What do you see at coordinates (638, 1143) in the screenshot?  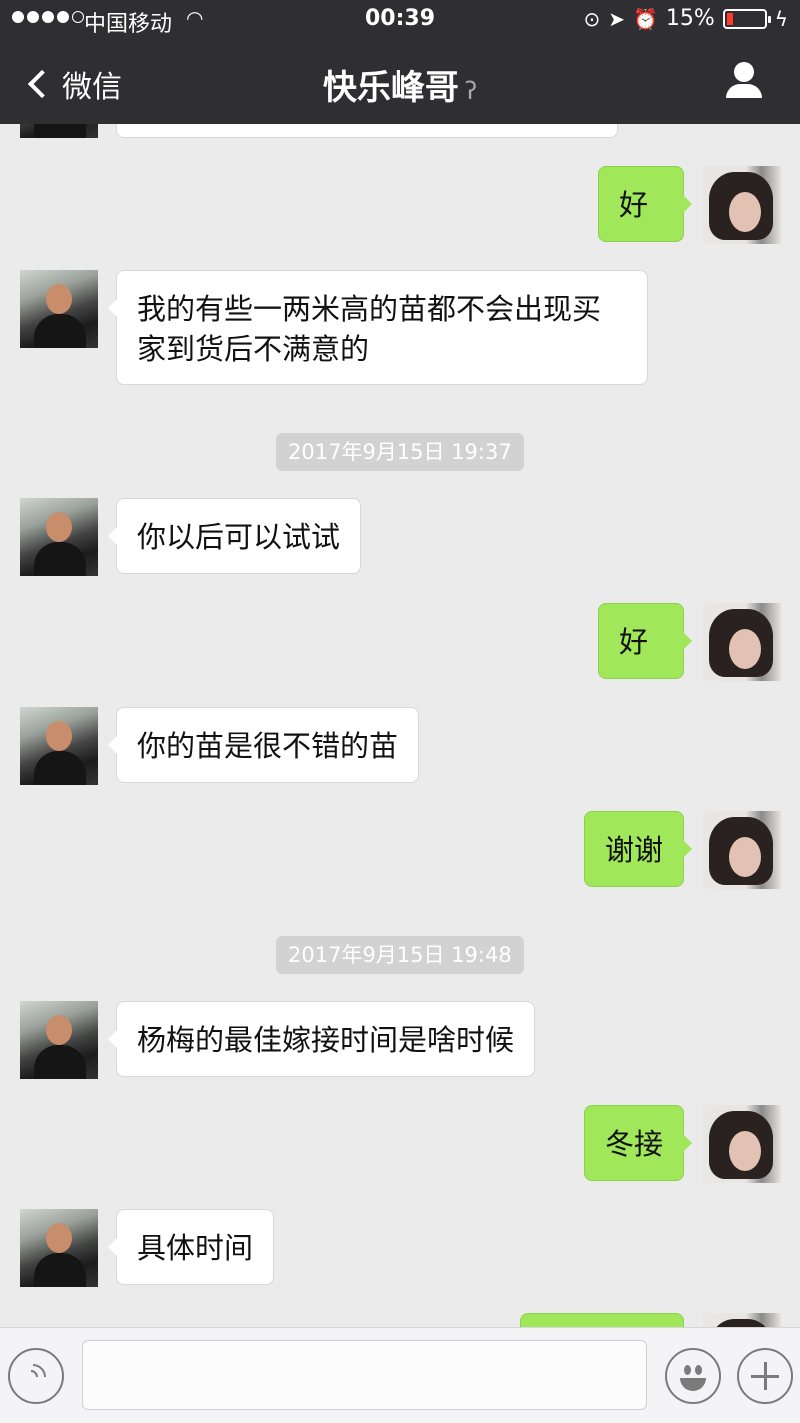 I see `message-bubble-outgoing: 冬接` at bounding box center [638, 1143].